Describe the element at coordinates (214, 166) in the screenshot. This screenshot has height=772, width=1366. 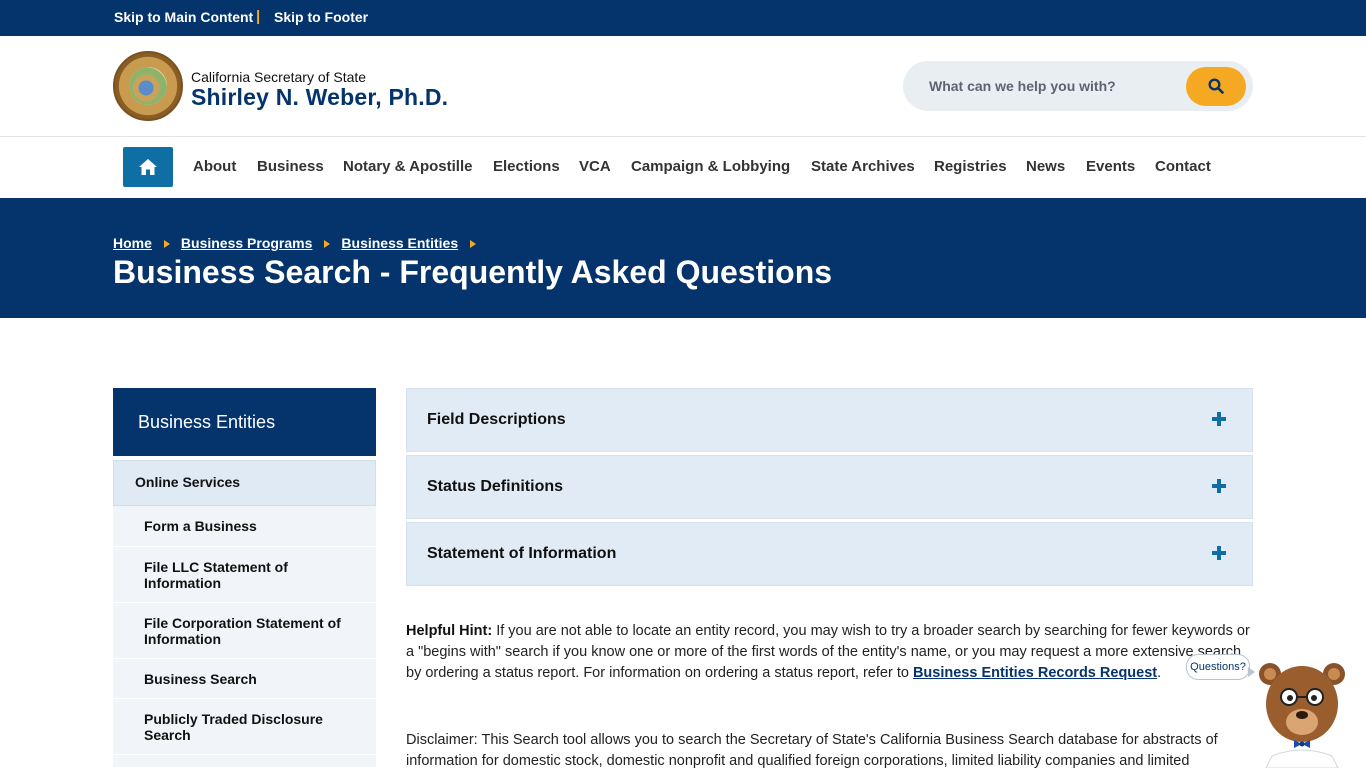
I see `nav-about: About` at that location.